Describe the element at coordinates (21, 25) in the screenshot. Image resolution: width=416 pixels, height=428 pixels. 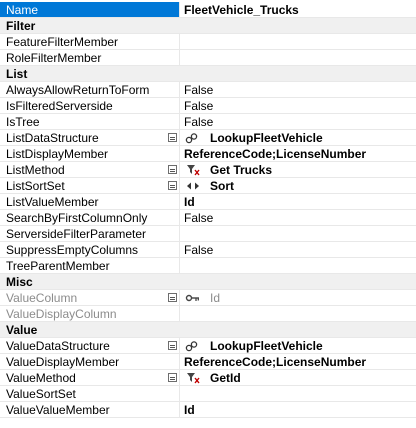
I see `property-name-text: Filter` at that location.